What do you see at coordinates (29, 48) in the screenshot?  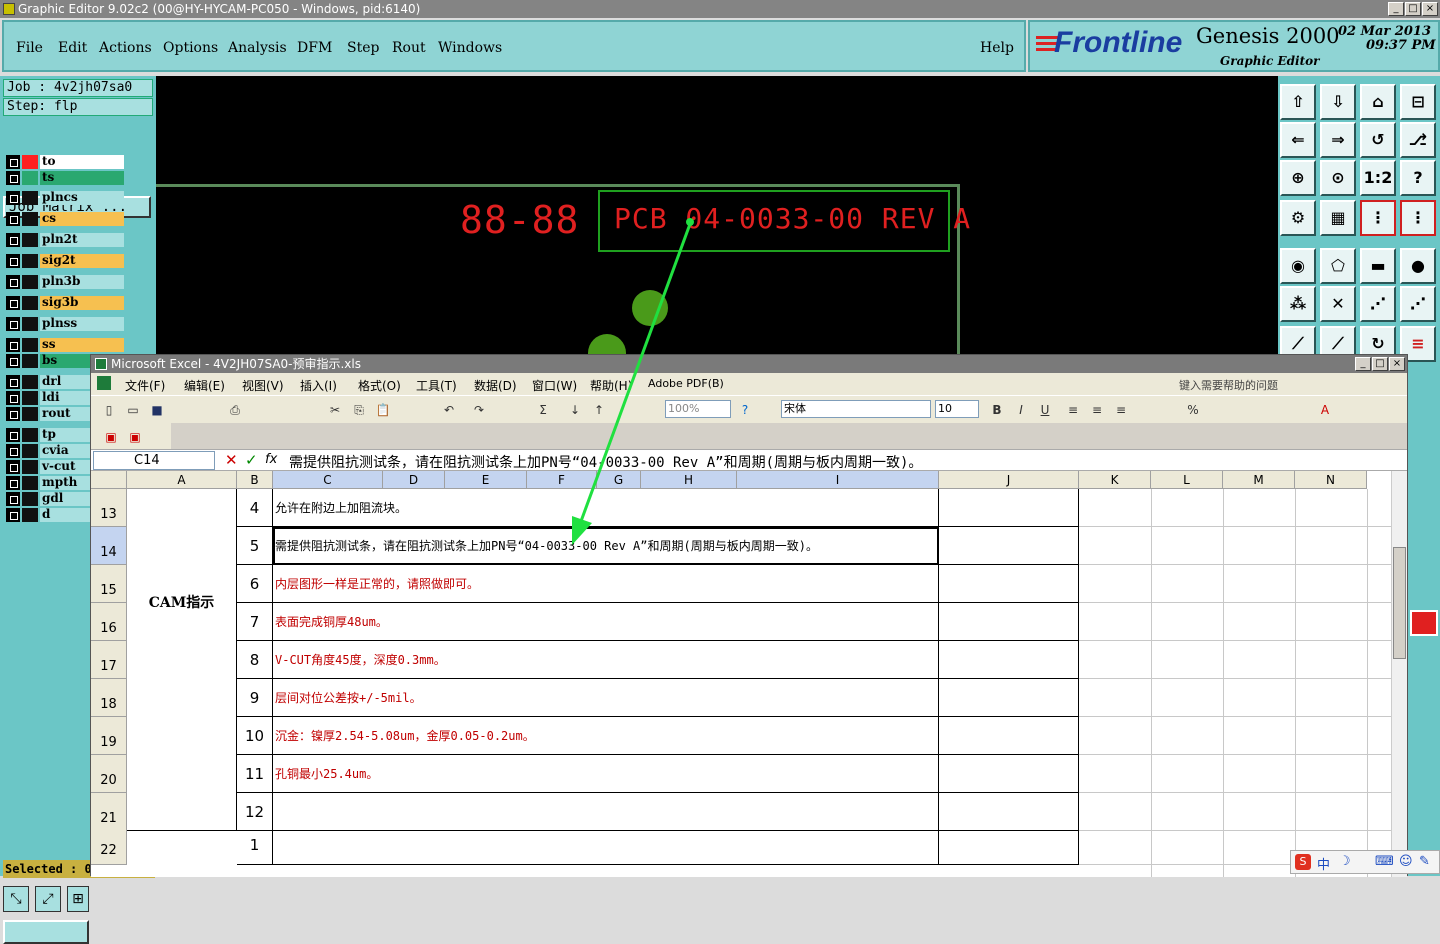 I see `menu-file: File` at bounding box center [29, 48].